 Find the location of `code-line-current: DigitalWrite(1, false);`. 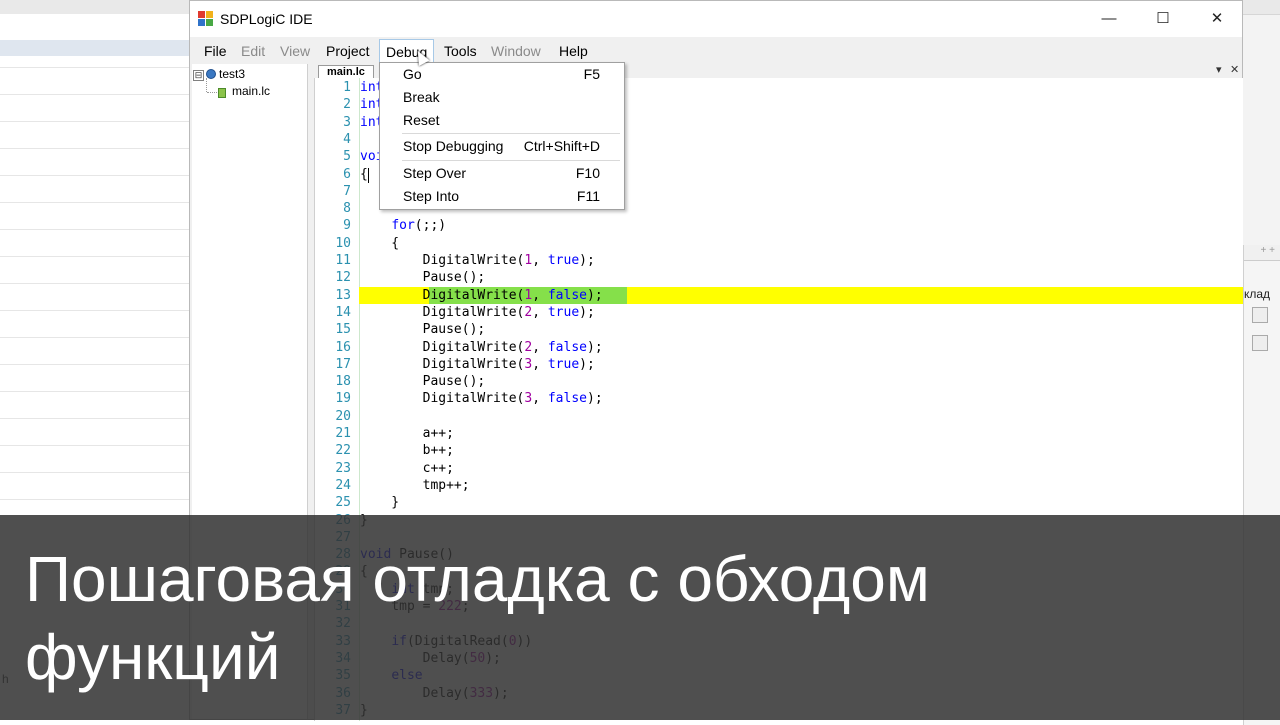

code-line-current: DigitalWrite(1, false); is located at coordinates (481, 295).